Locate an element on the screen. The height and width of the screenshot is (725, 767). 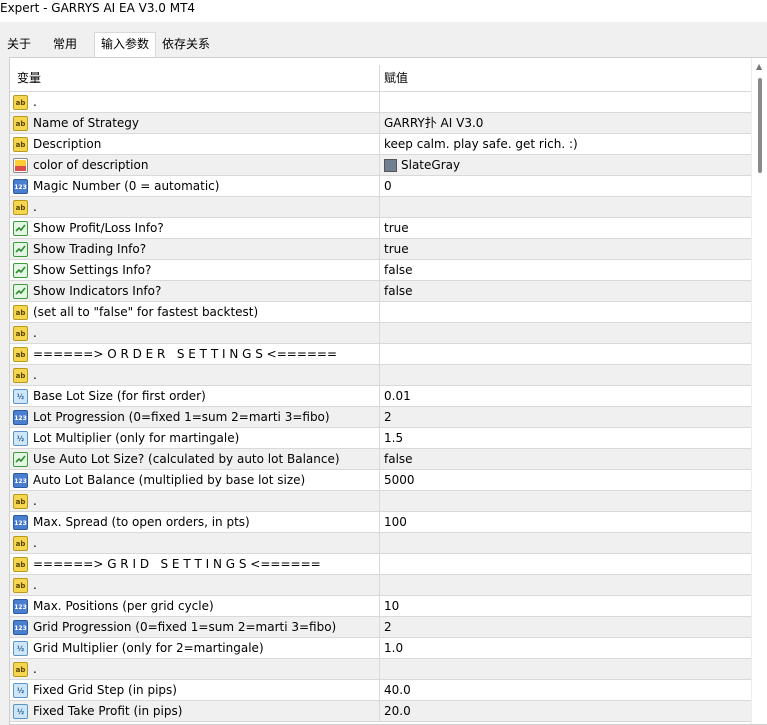
value-cell: 20.0 is located at coordinates (566, 711).